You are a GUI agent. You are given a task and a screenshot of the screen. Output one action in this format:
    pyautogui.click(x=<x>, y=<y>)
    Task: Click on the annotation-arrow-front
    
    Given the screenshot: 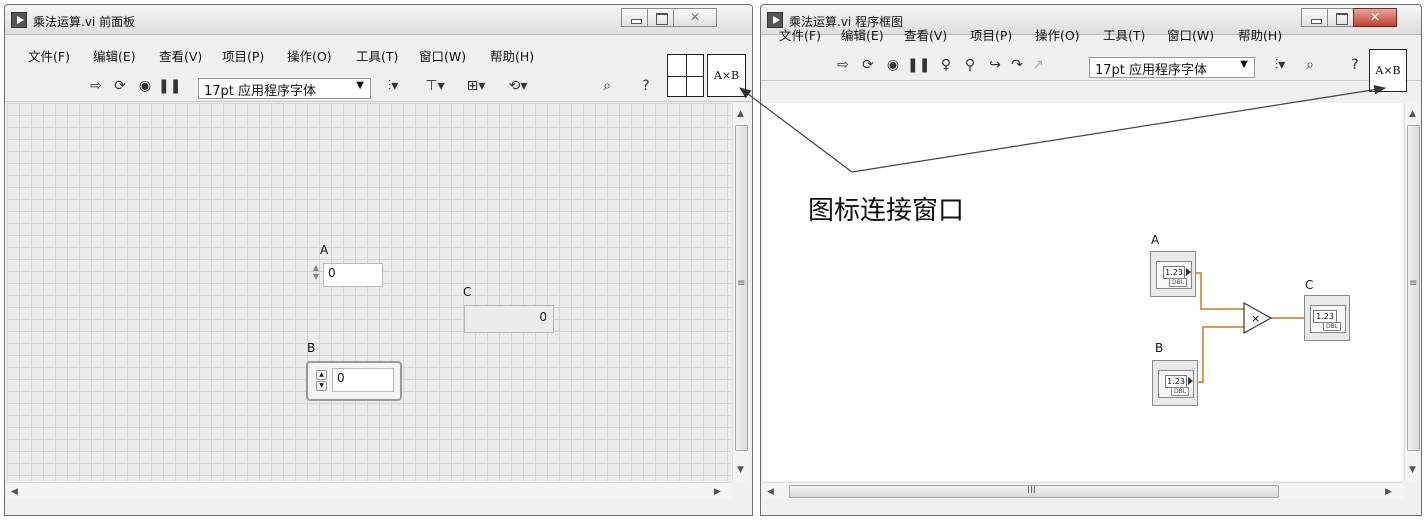 What is the action you would take?
    pyautogui.click(x=796, y=130)
    